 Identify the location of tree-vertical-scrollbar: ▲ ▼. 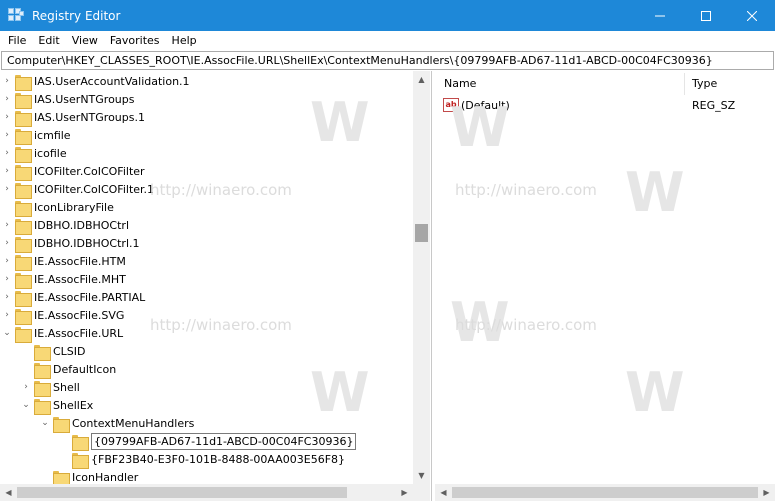
(421, 277).